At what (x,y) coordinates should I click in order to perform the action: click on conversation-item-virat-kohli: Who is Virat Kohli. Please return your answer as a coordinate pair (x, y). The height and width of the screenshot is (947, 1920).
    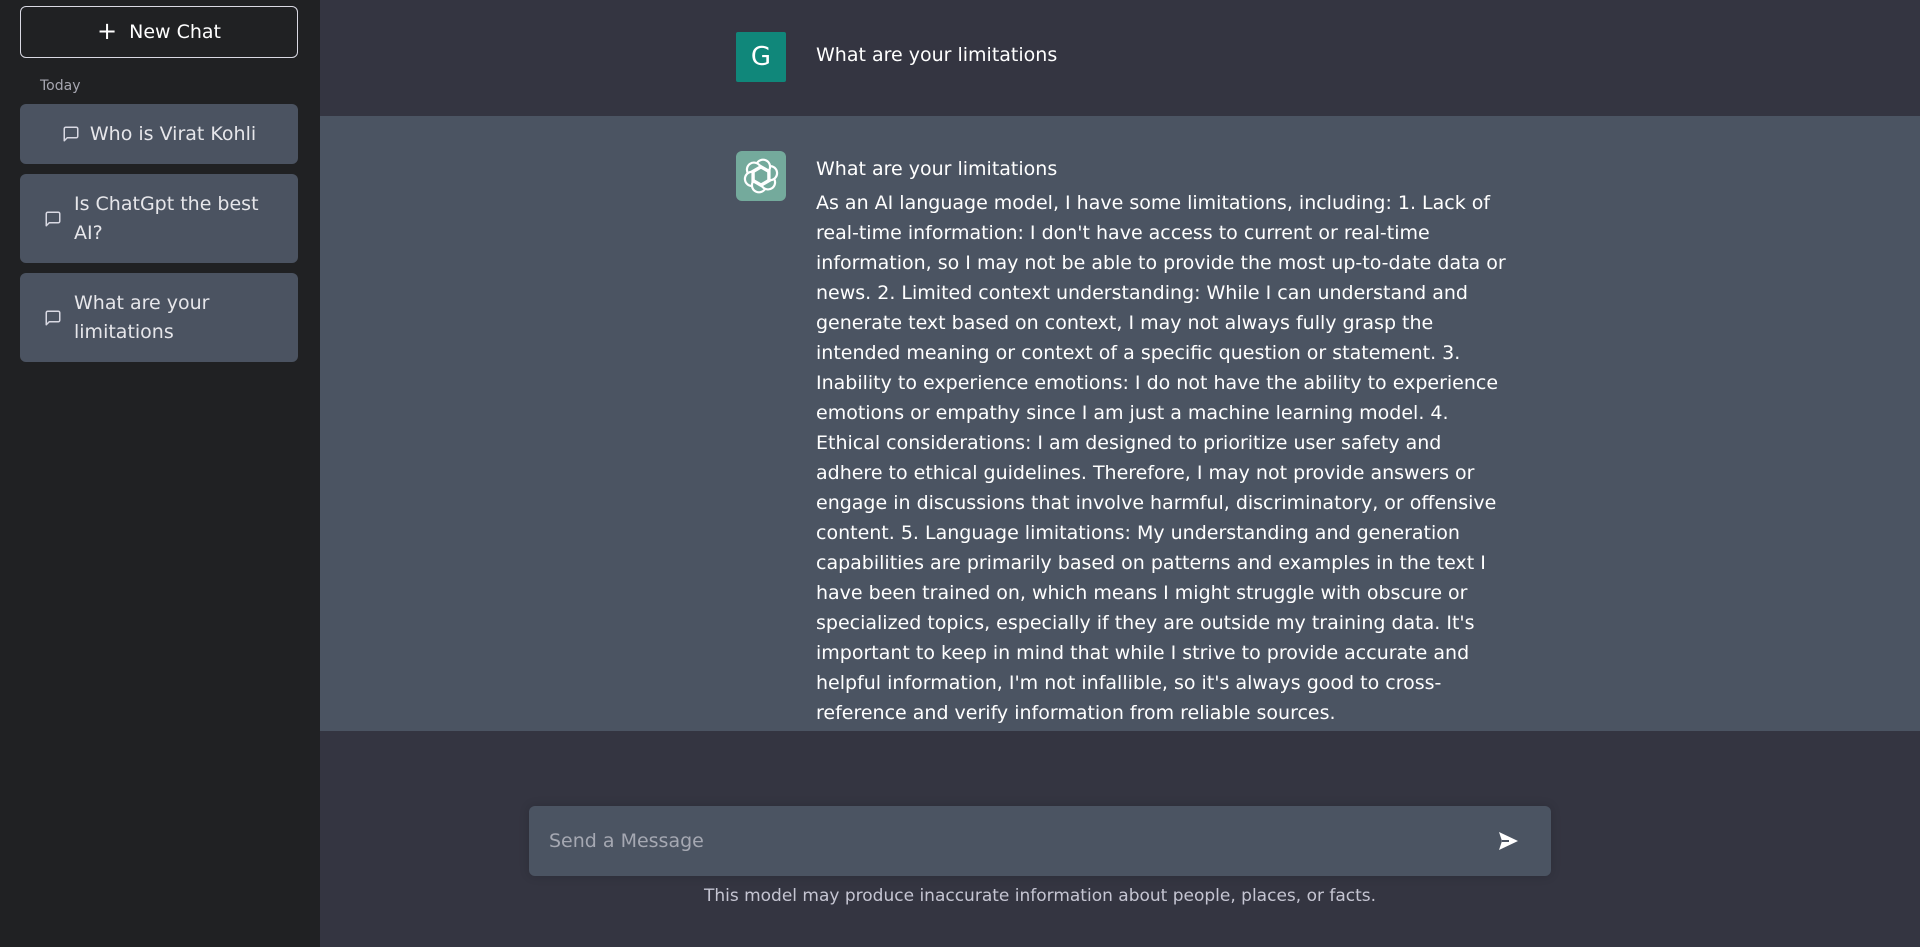
    Looking at the image, I should click on (159, 134).